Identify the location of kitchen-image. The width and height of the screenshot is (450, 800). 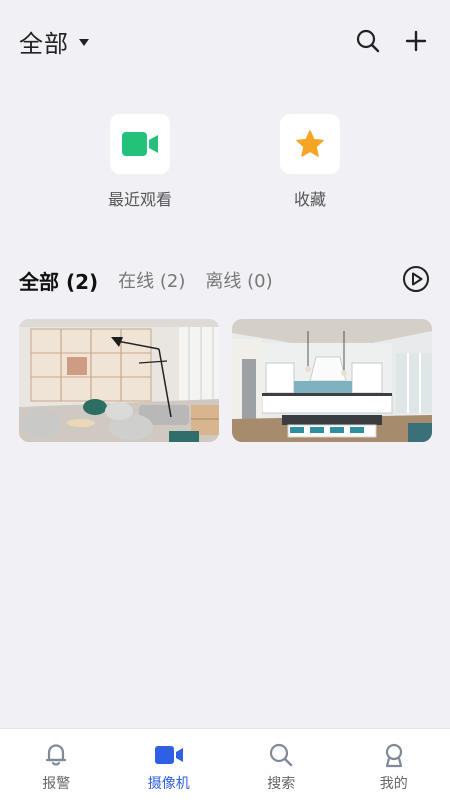
(332, 380).